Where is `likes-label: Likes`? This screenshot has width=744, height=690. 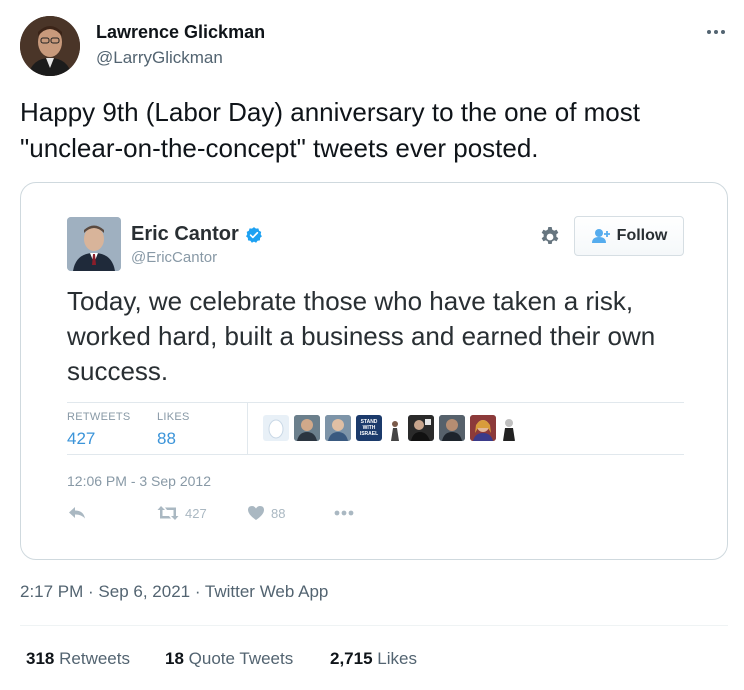 likes-label: Likes is located at coordinates (397, 658).